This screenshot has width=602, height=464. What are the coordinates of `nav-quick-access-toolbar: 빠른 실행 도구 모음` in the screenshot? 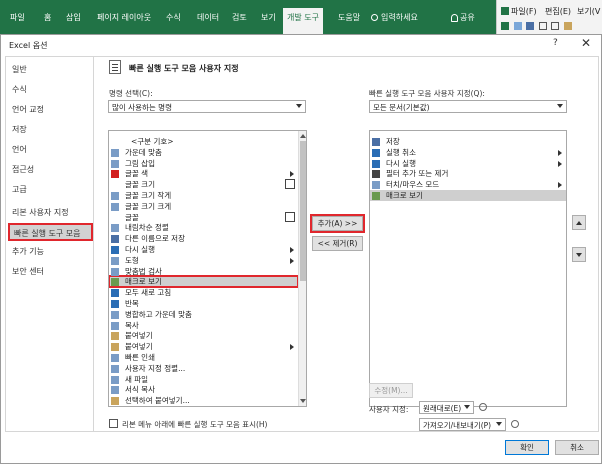 It's located at (50, 232).